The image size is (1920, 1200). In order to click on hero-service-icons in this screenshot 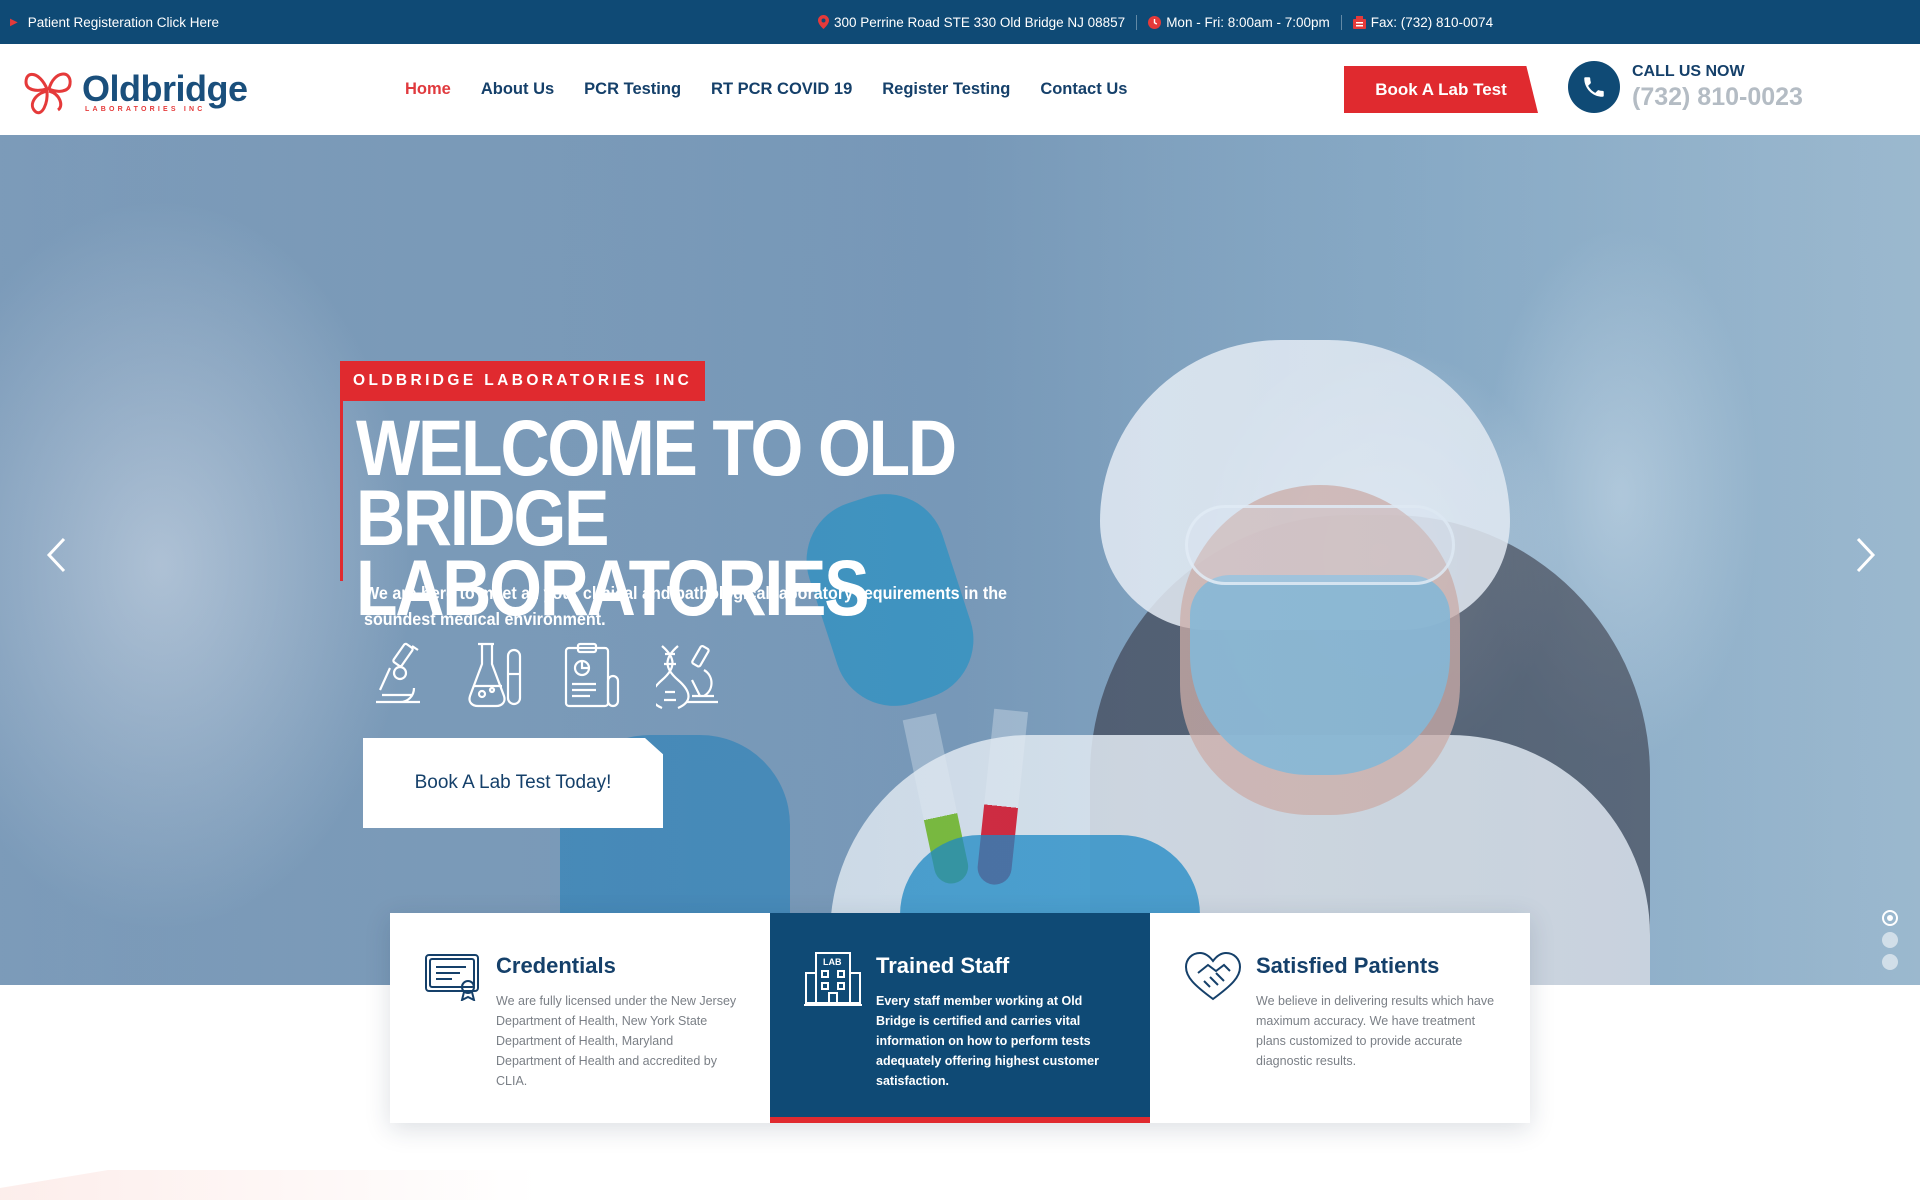, I will do `click(544, 675)`.